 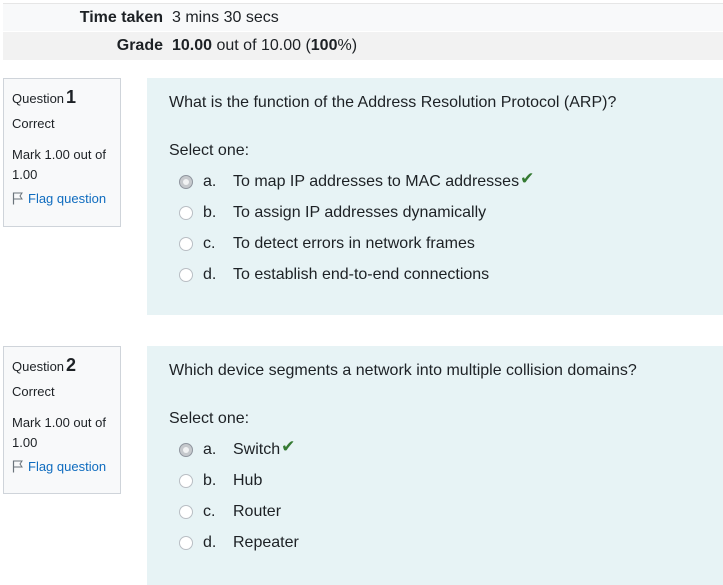 I want to click on answer-option: a. Switch ✔, so click(x=440, y=449).